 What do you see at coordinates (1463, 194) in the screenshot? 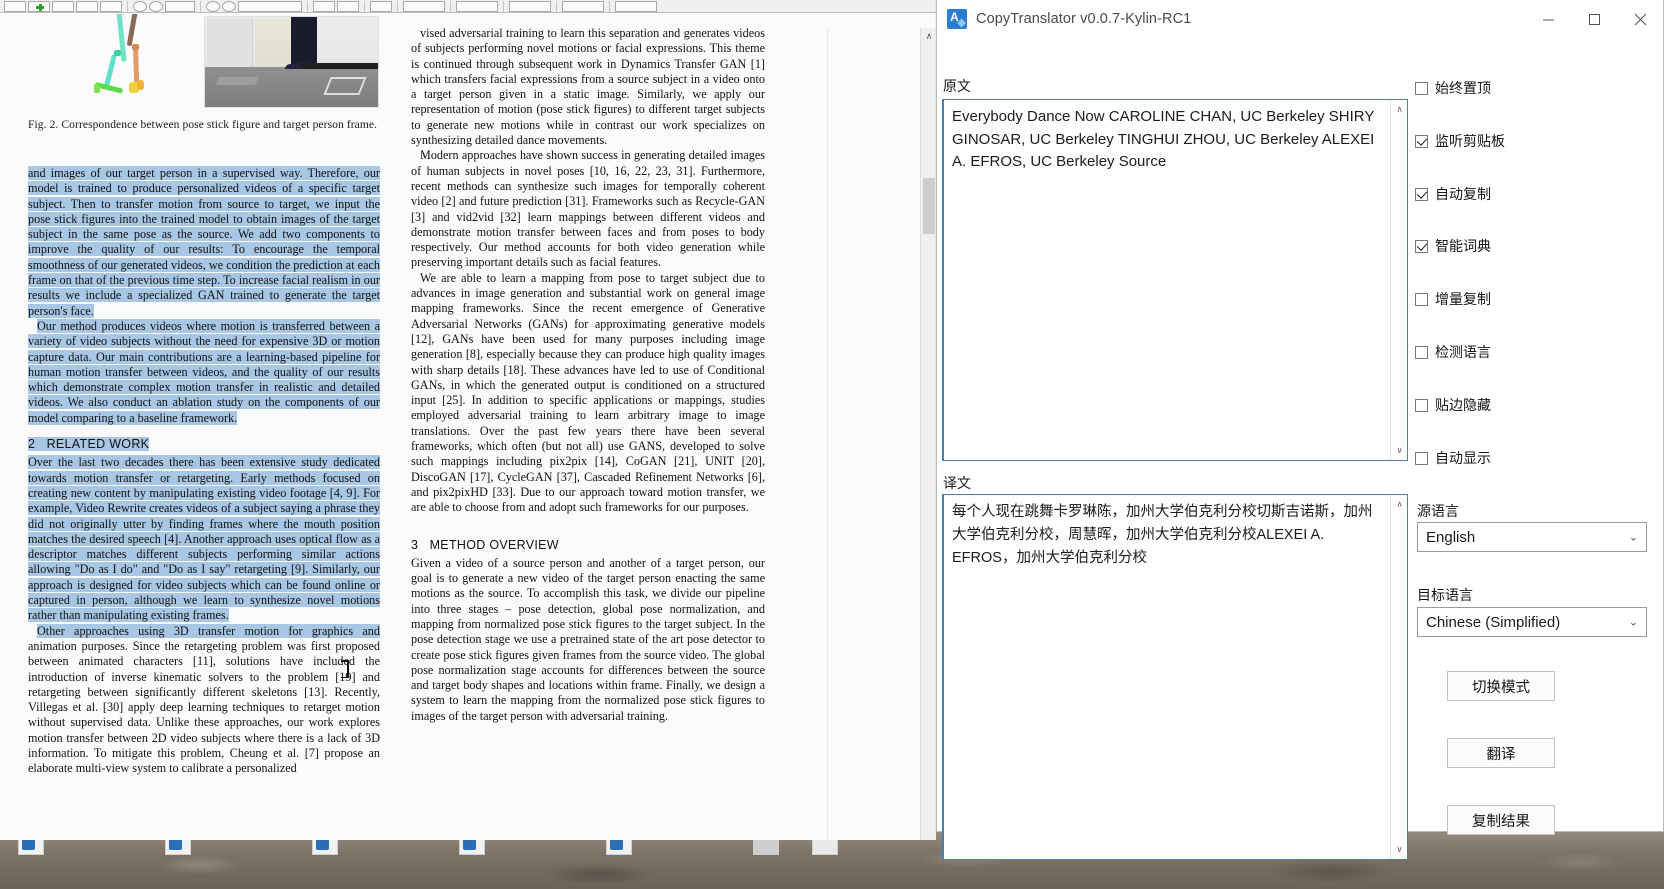
I see `option-label: 自动复制` at bounding box center [1463, 194].